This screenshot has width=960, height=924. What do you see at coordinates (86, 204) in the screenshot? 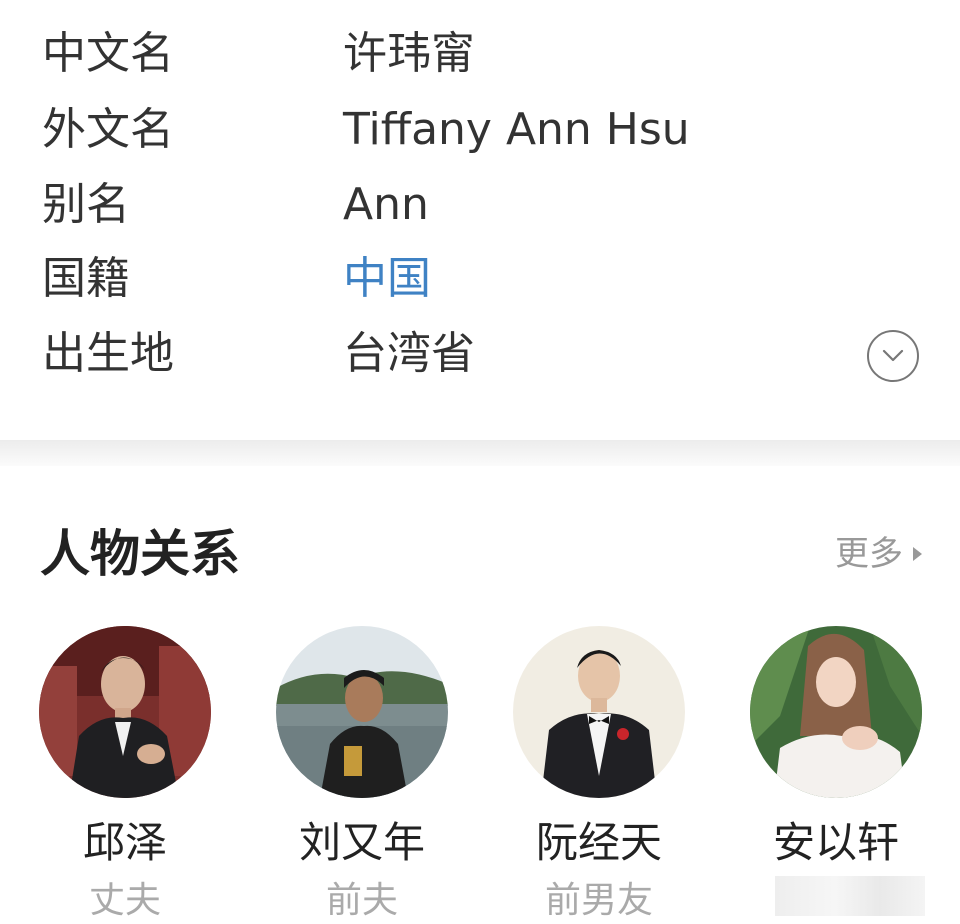
I see `info-label: 别名` at bounding box center [86, 204].